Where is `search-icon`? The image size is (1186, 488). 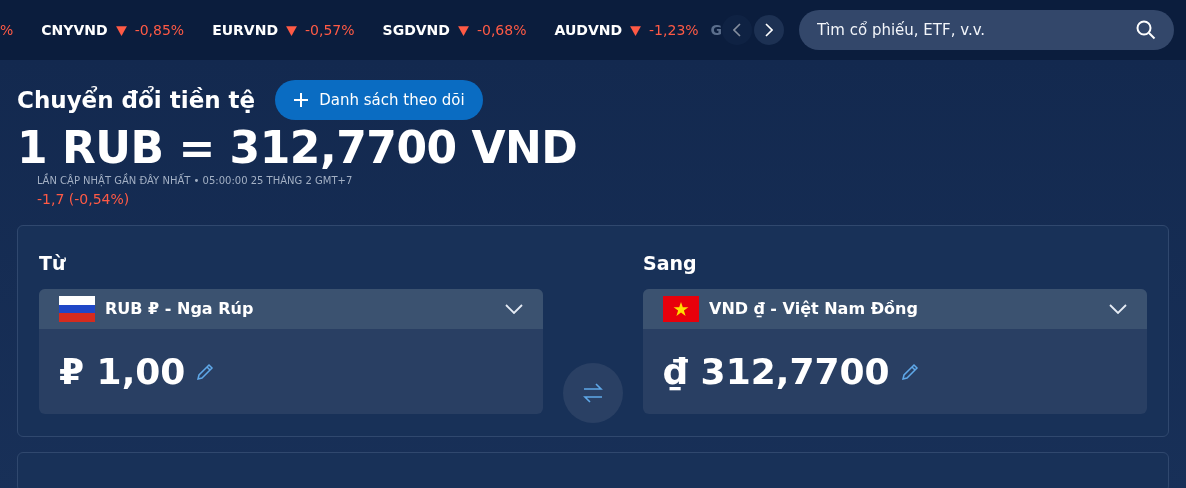
search-icon is located at coordinates (1146, 30).